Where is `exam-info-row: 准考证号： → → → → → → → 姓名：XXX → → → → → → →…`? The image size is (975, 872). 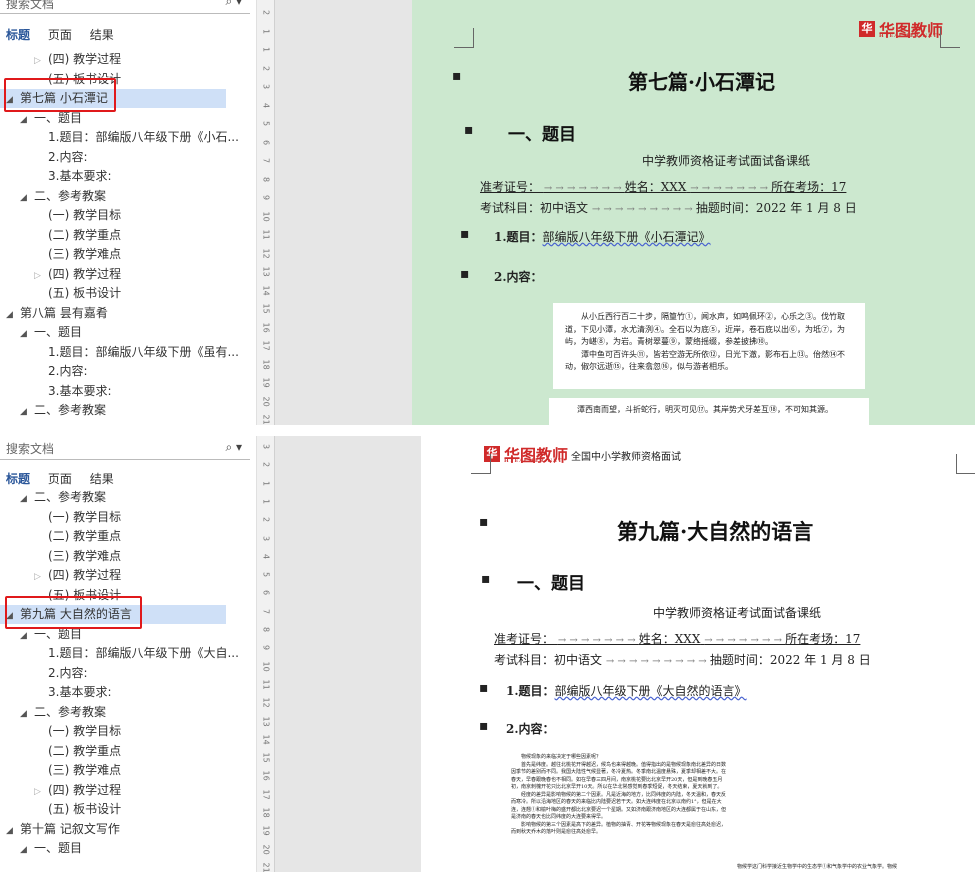 exam-info-row: 准考证号： → → → → → → → 姓名：XXX → → → → → → →… is located at coordinates (677, 639).